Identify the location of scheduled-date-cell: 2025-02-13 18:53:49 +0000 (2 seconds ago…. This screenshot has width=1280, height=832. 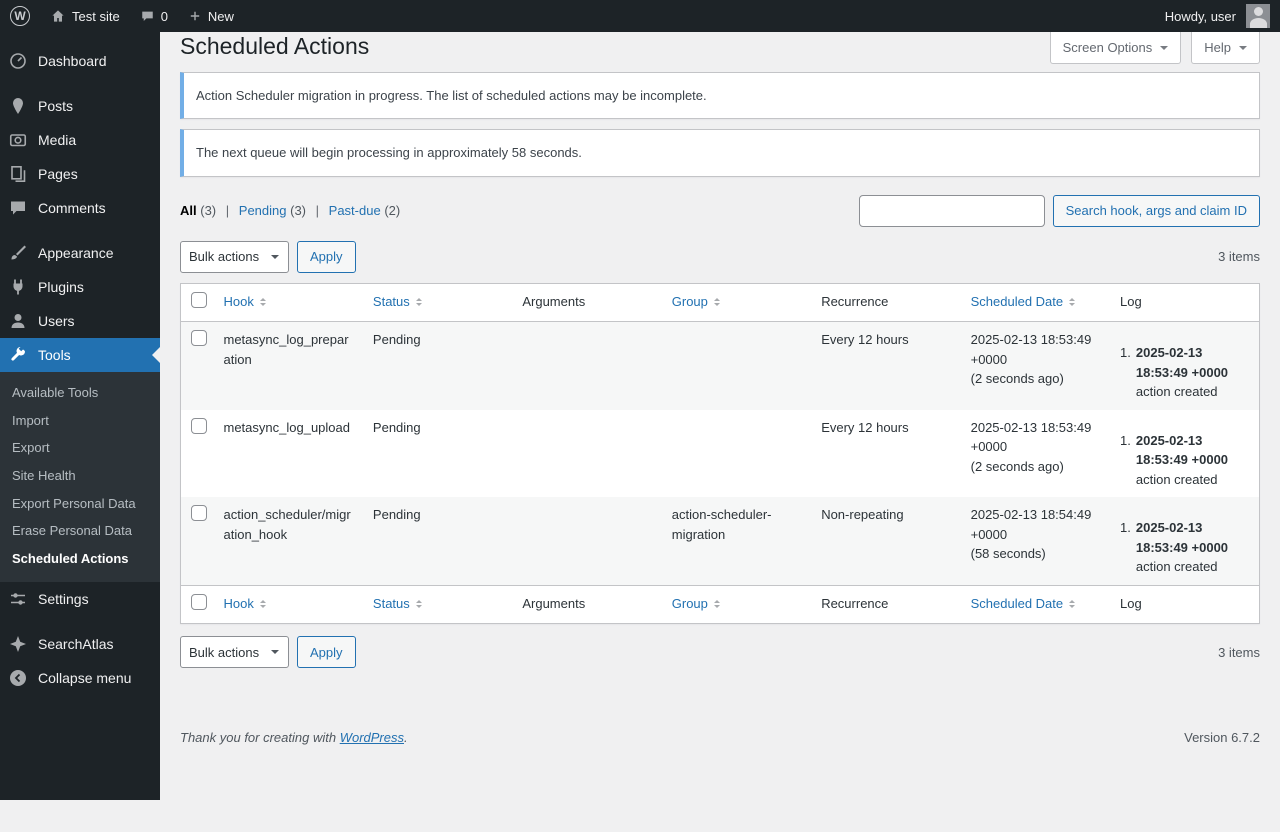
(1031, 446).